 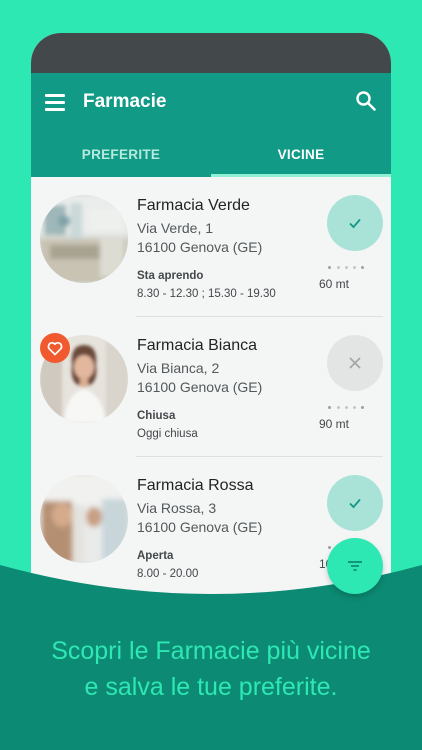 What do you see at coordinates (125, 101) in the screenshot?
I see `app-title: Farmacie` at bounding box center [125, 101].